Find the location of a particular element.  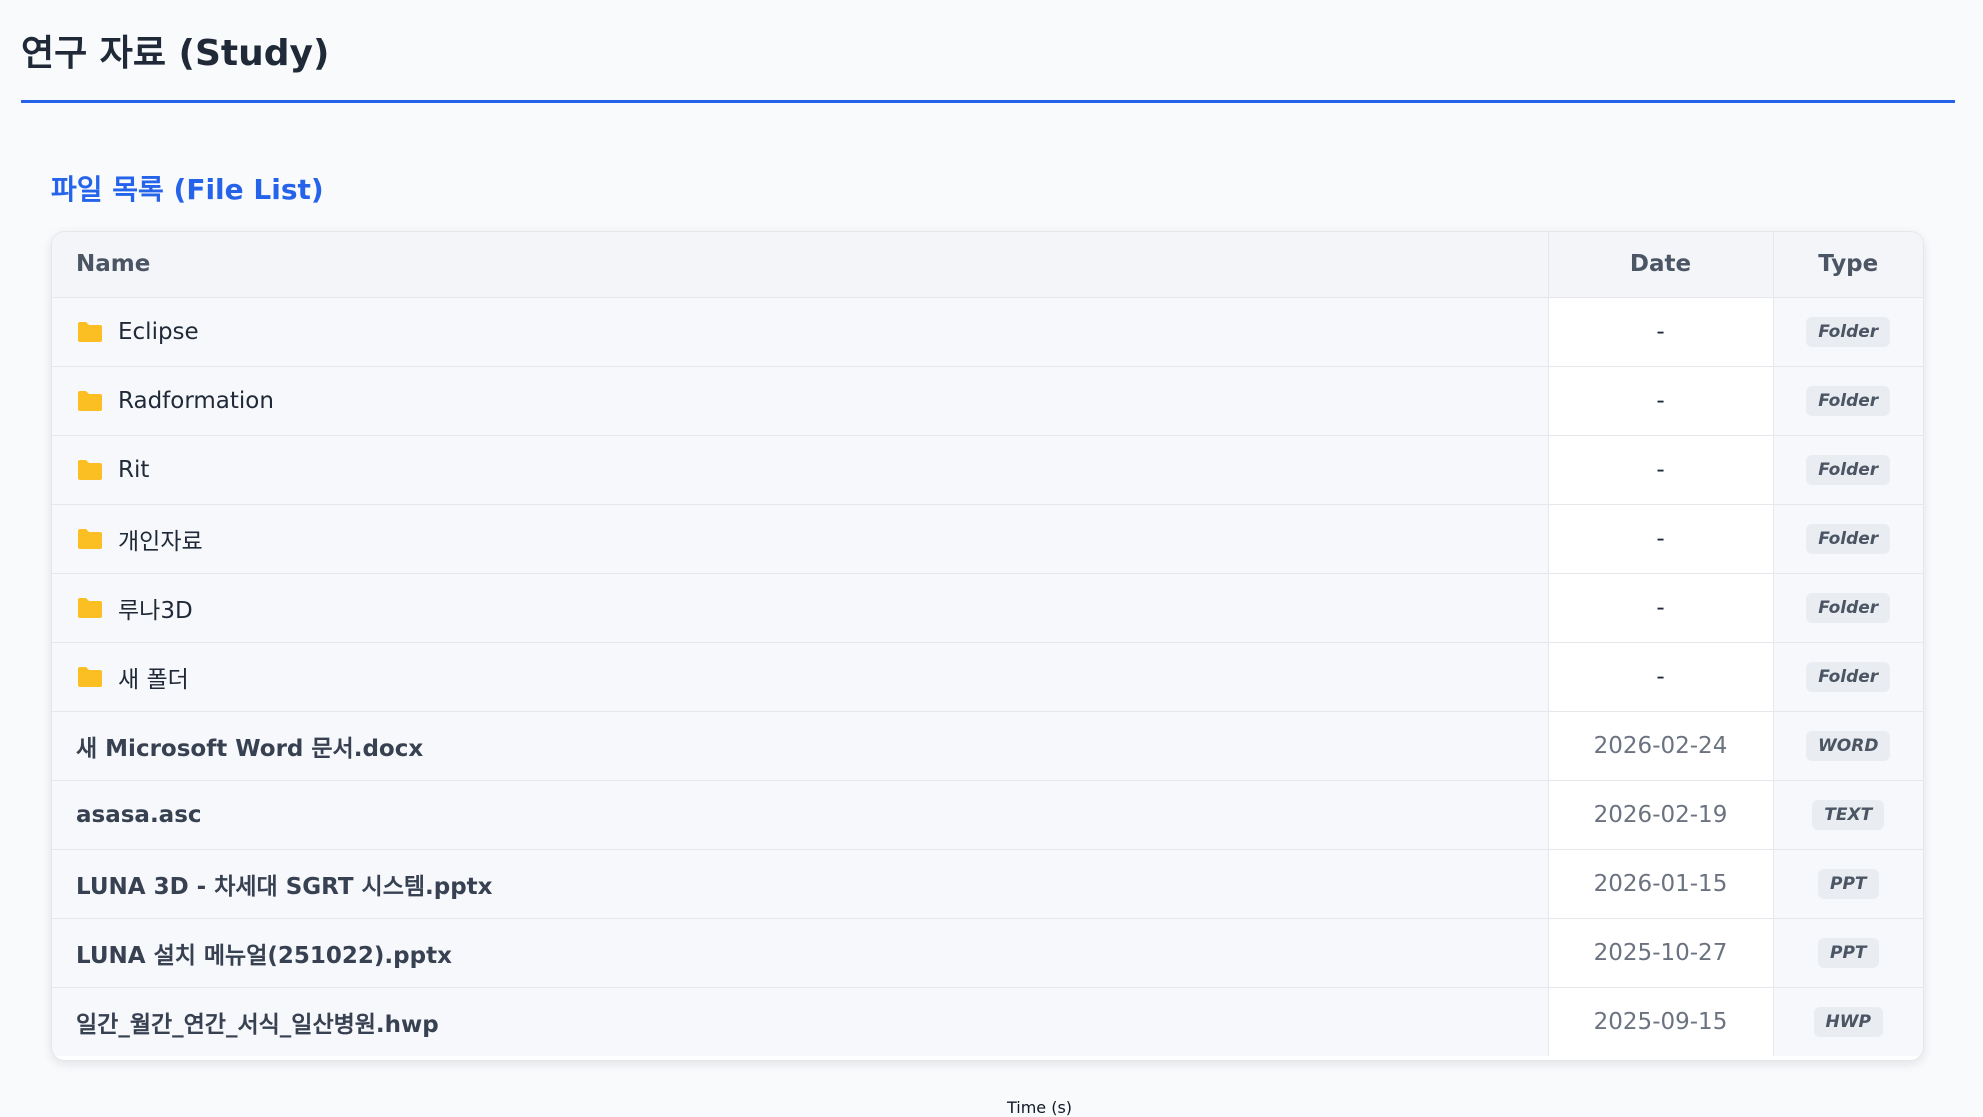

name-wrapper: 새 Microsoft Word 문서.docx is located at coordinates (812, 746).